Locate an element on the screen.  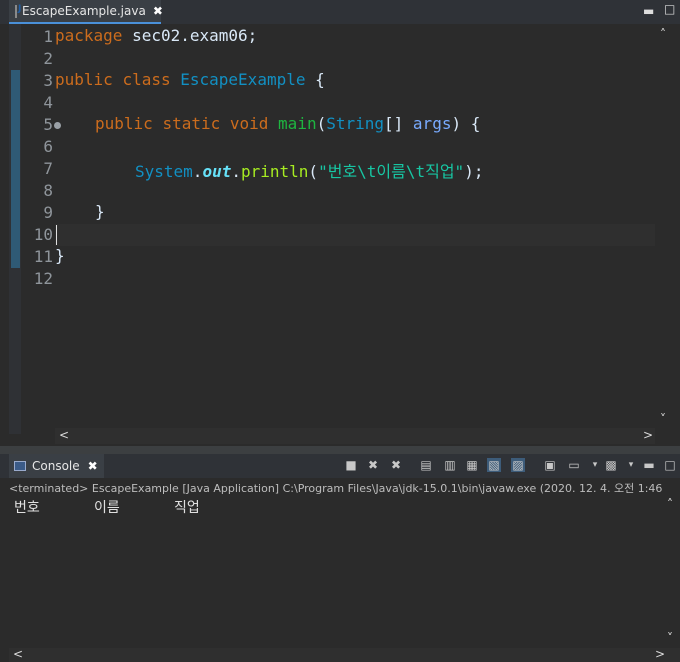
line-number: 6 is located at coordinates (48, 146).